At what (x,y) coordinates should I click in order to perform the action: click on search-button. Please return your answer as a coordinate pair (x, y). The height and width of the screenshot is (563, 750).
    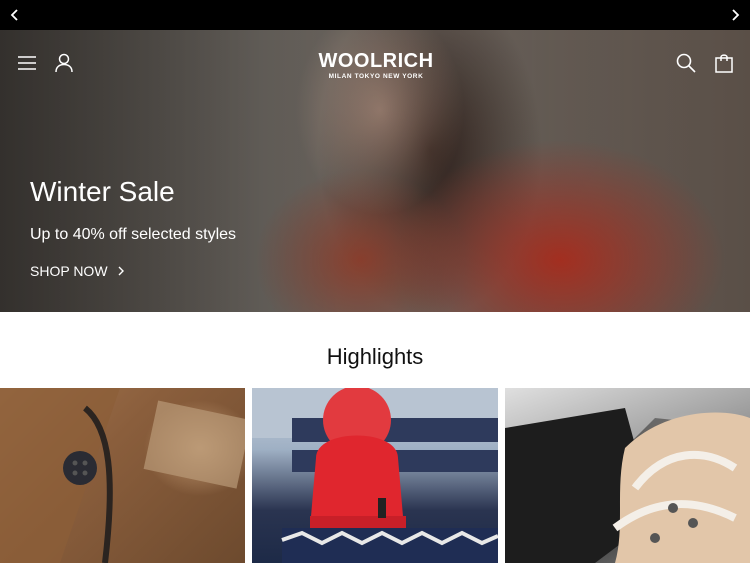
    Looking at the image, I should click on (686, 63).